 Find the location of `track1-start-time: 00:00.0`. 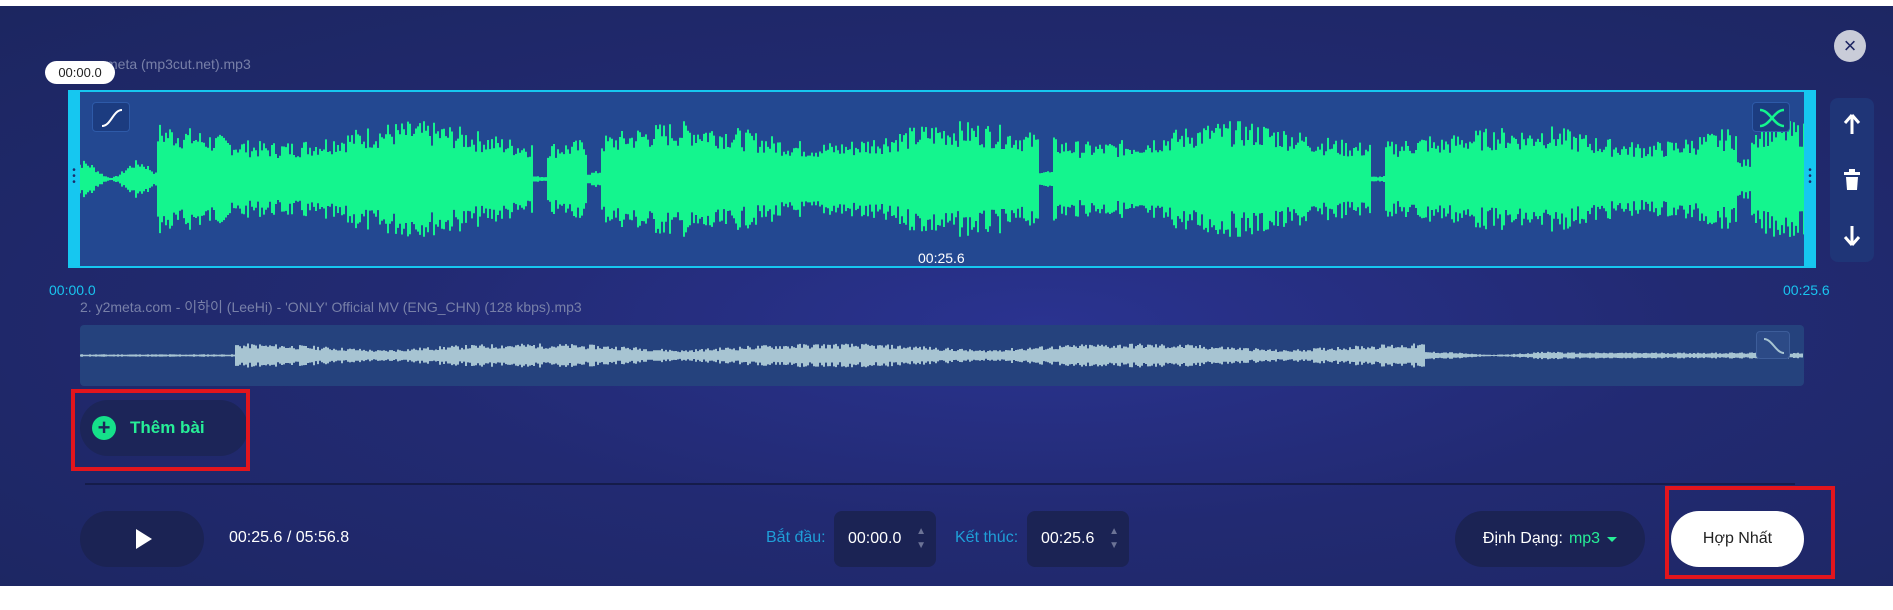

track1-start-time: 00:00.0 is located at coordinates (72, 290).